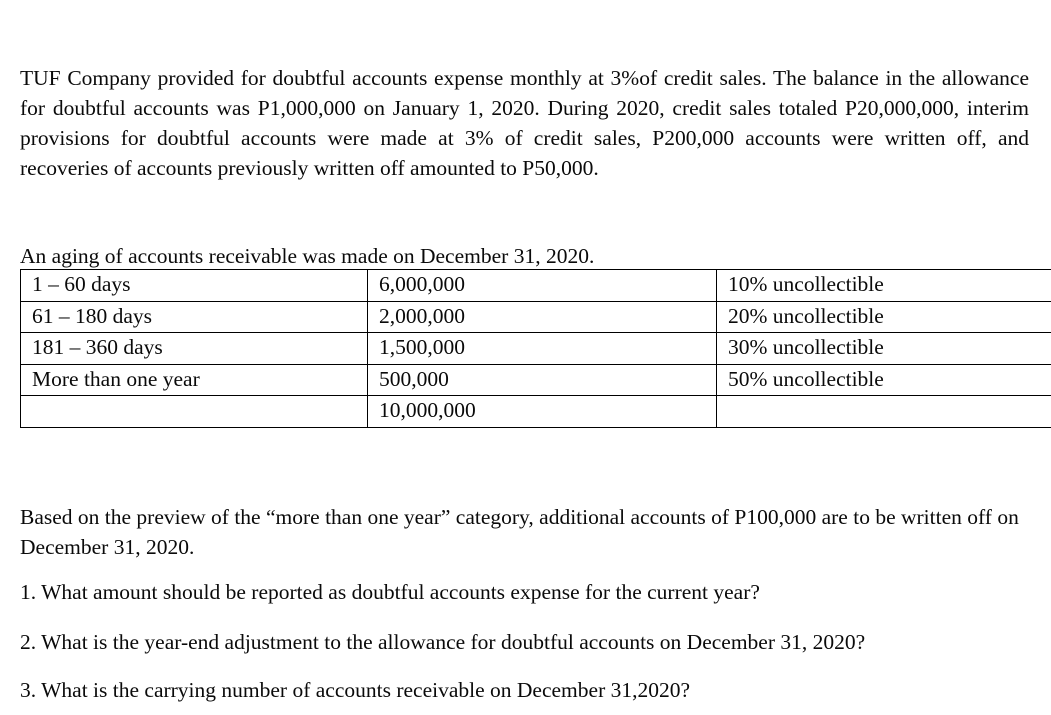 This screenshot has height=715, width=1051. Describe the element at coordinates (883, 316) in the screenshot. I see `aging-rate-cell: 20% uncollectible` at that location.